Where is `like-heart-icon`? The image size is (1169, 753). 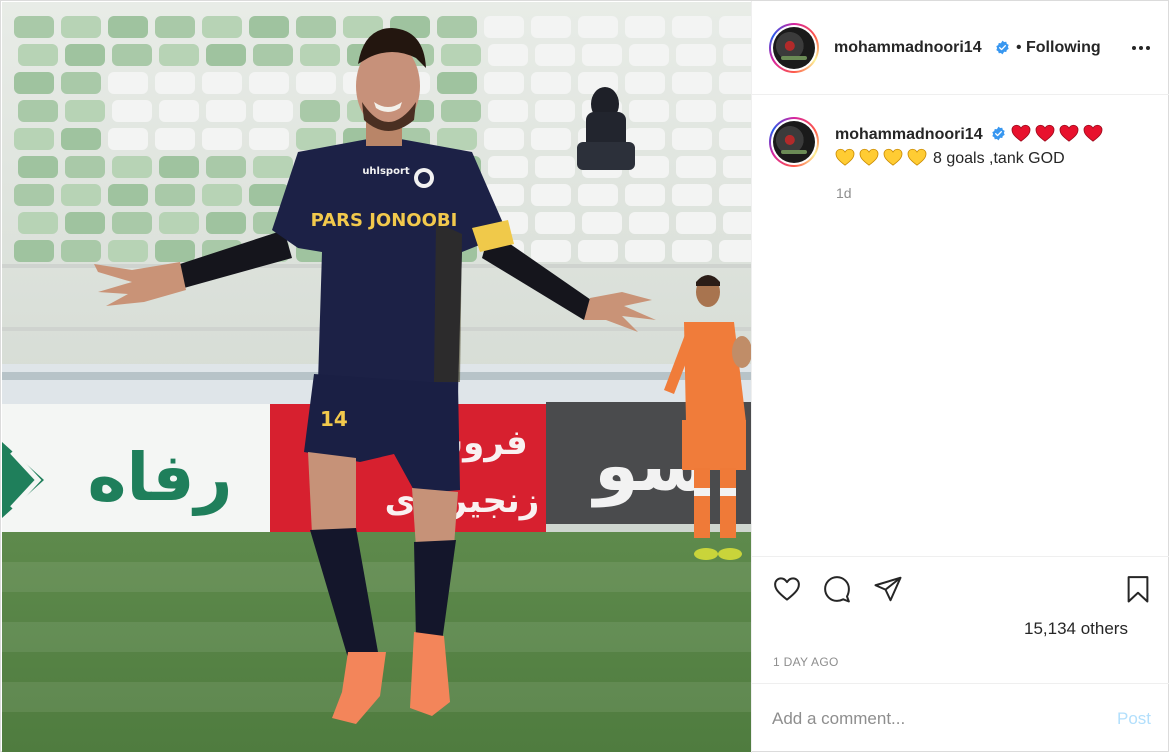 like-heart-icon is located at coordinates (787, 589).